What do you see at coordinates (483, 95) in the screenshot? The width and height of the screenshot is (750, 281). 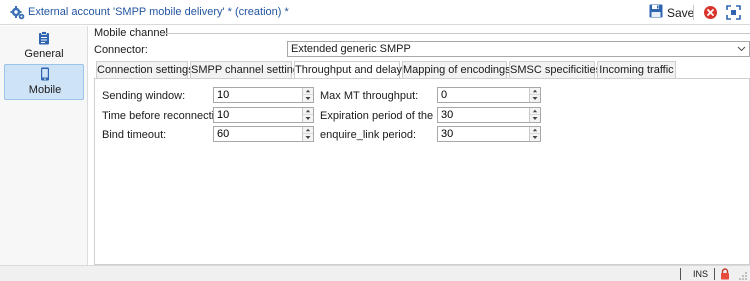 I see `max-mt-throughput-input` at bounding box center [483, 95].